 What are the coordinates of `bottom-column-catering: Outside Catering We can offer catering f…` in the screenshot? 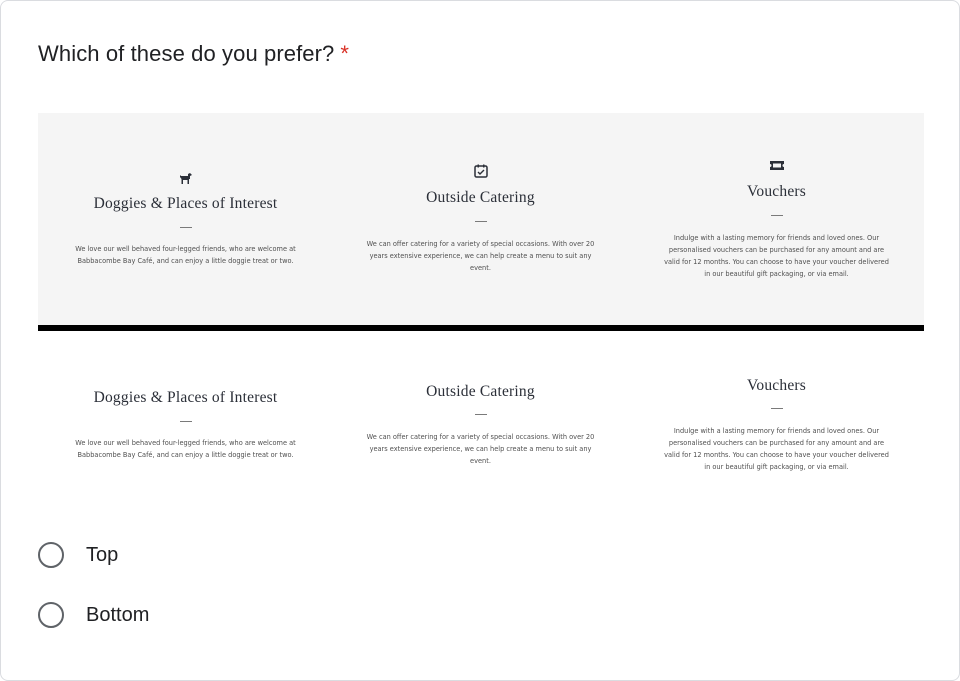 It's located at (480, 419).